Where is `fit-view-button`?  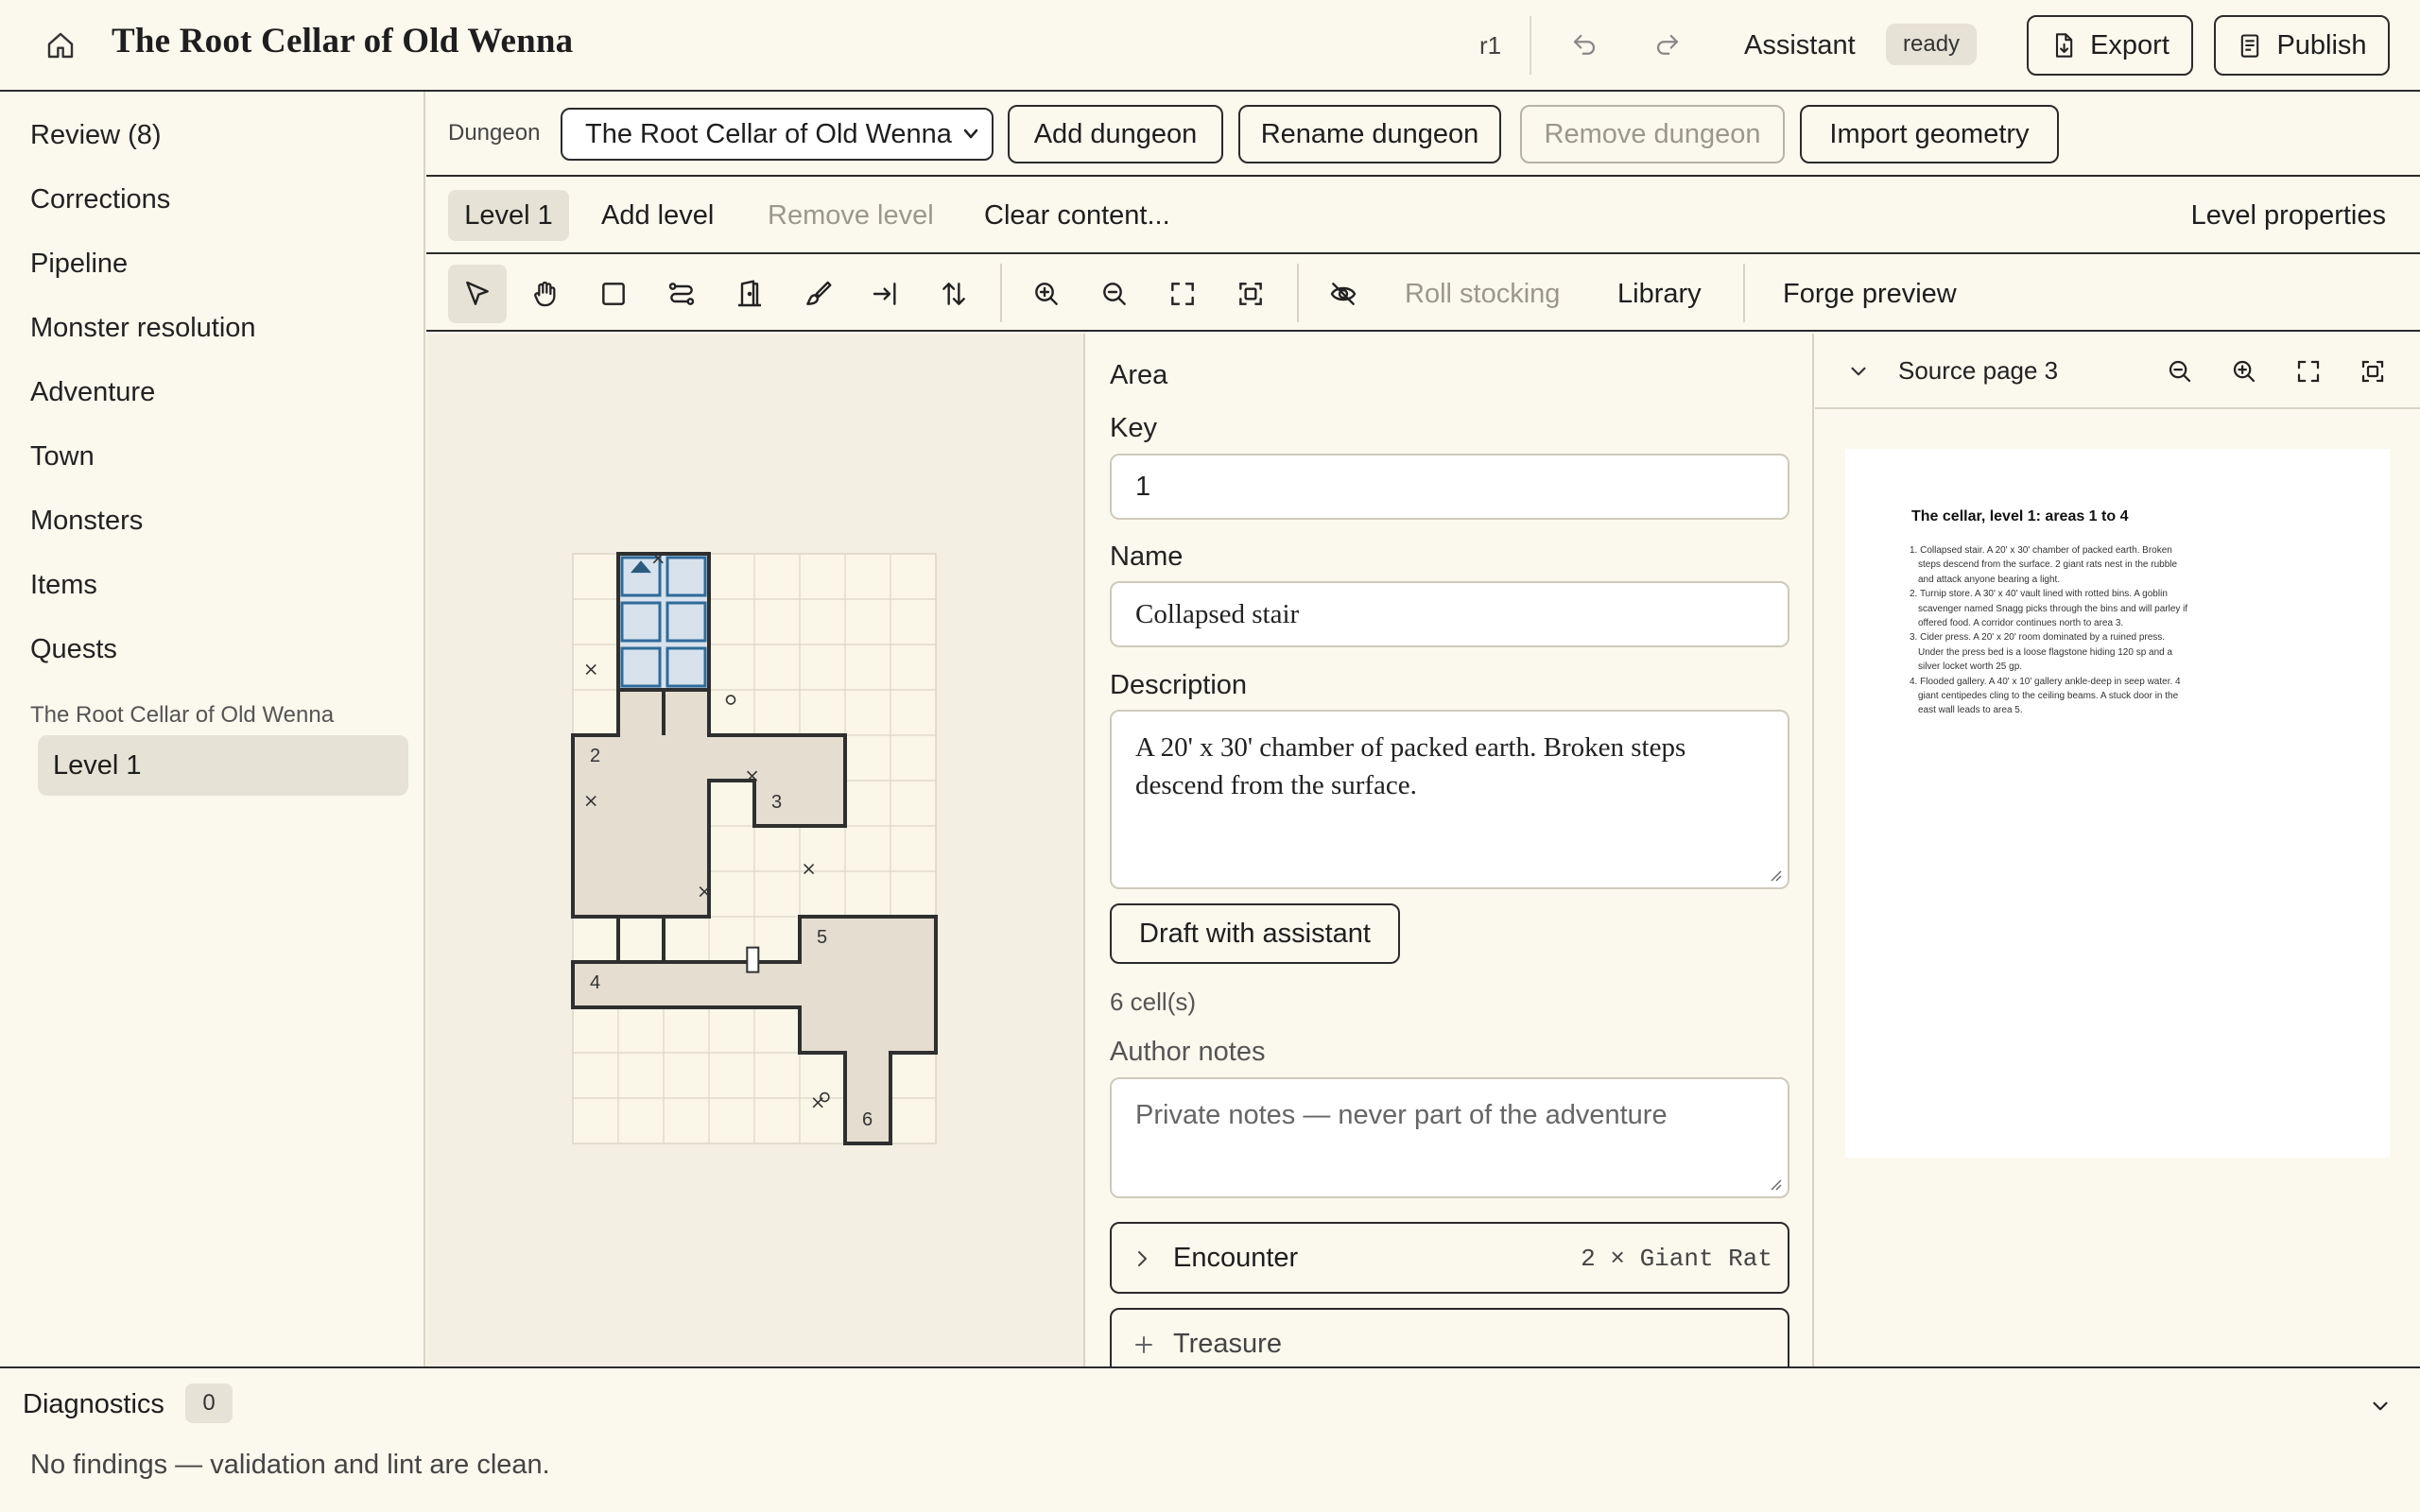
fit-view-button is located at coordinates (1182, 294).